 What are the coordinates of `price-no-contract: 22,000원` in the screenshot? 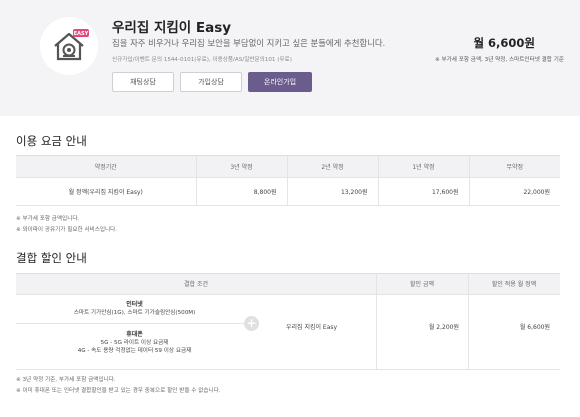 It's located at (514, 191).